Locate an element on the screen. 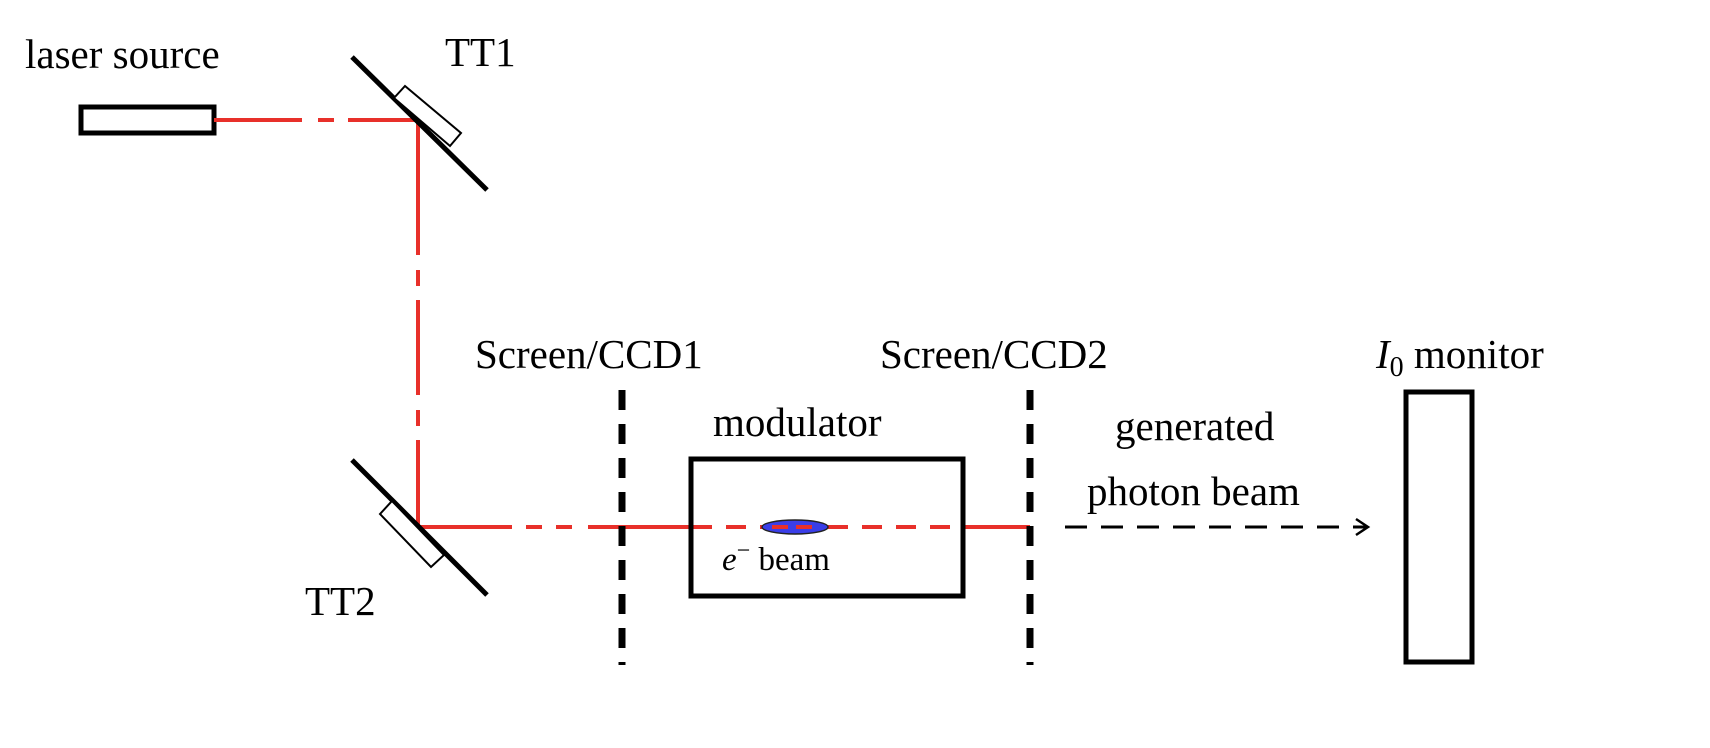  label-screen-ccd2: Screen/CCD2 is located at coordinates (994, 354).